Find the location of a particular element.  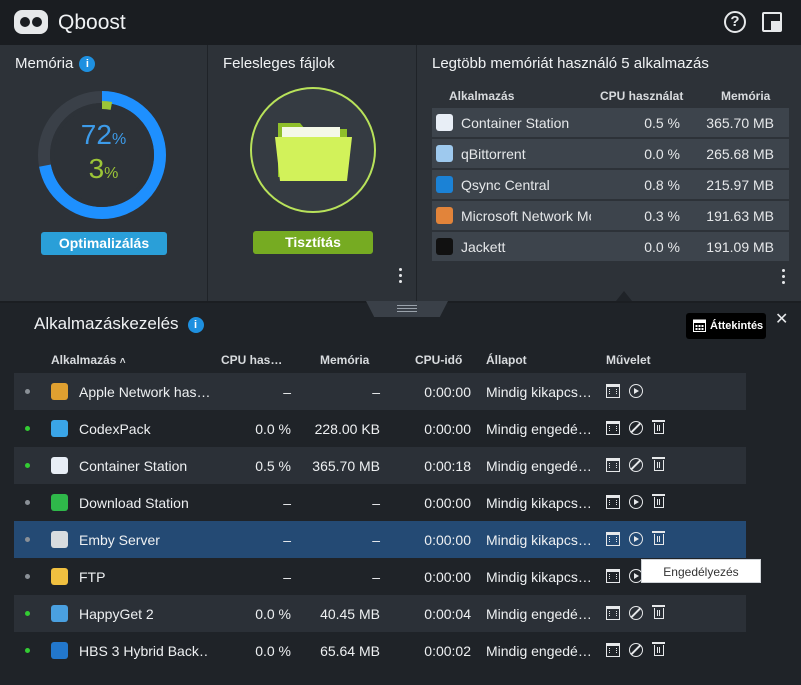

column-memory: Memória is located at coordinates (344, 360).